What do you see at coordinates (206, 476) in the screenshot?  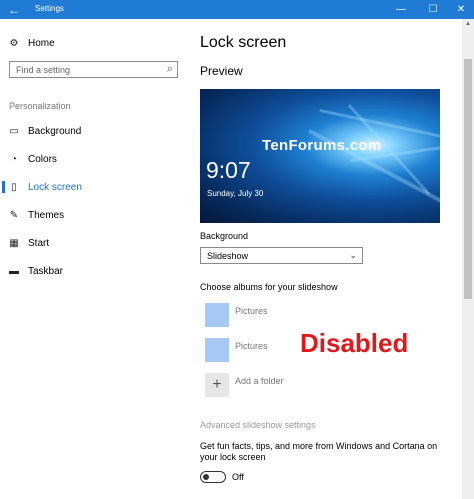 I see `toggle-knob` at bounding box center [206, 476].